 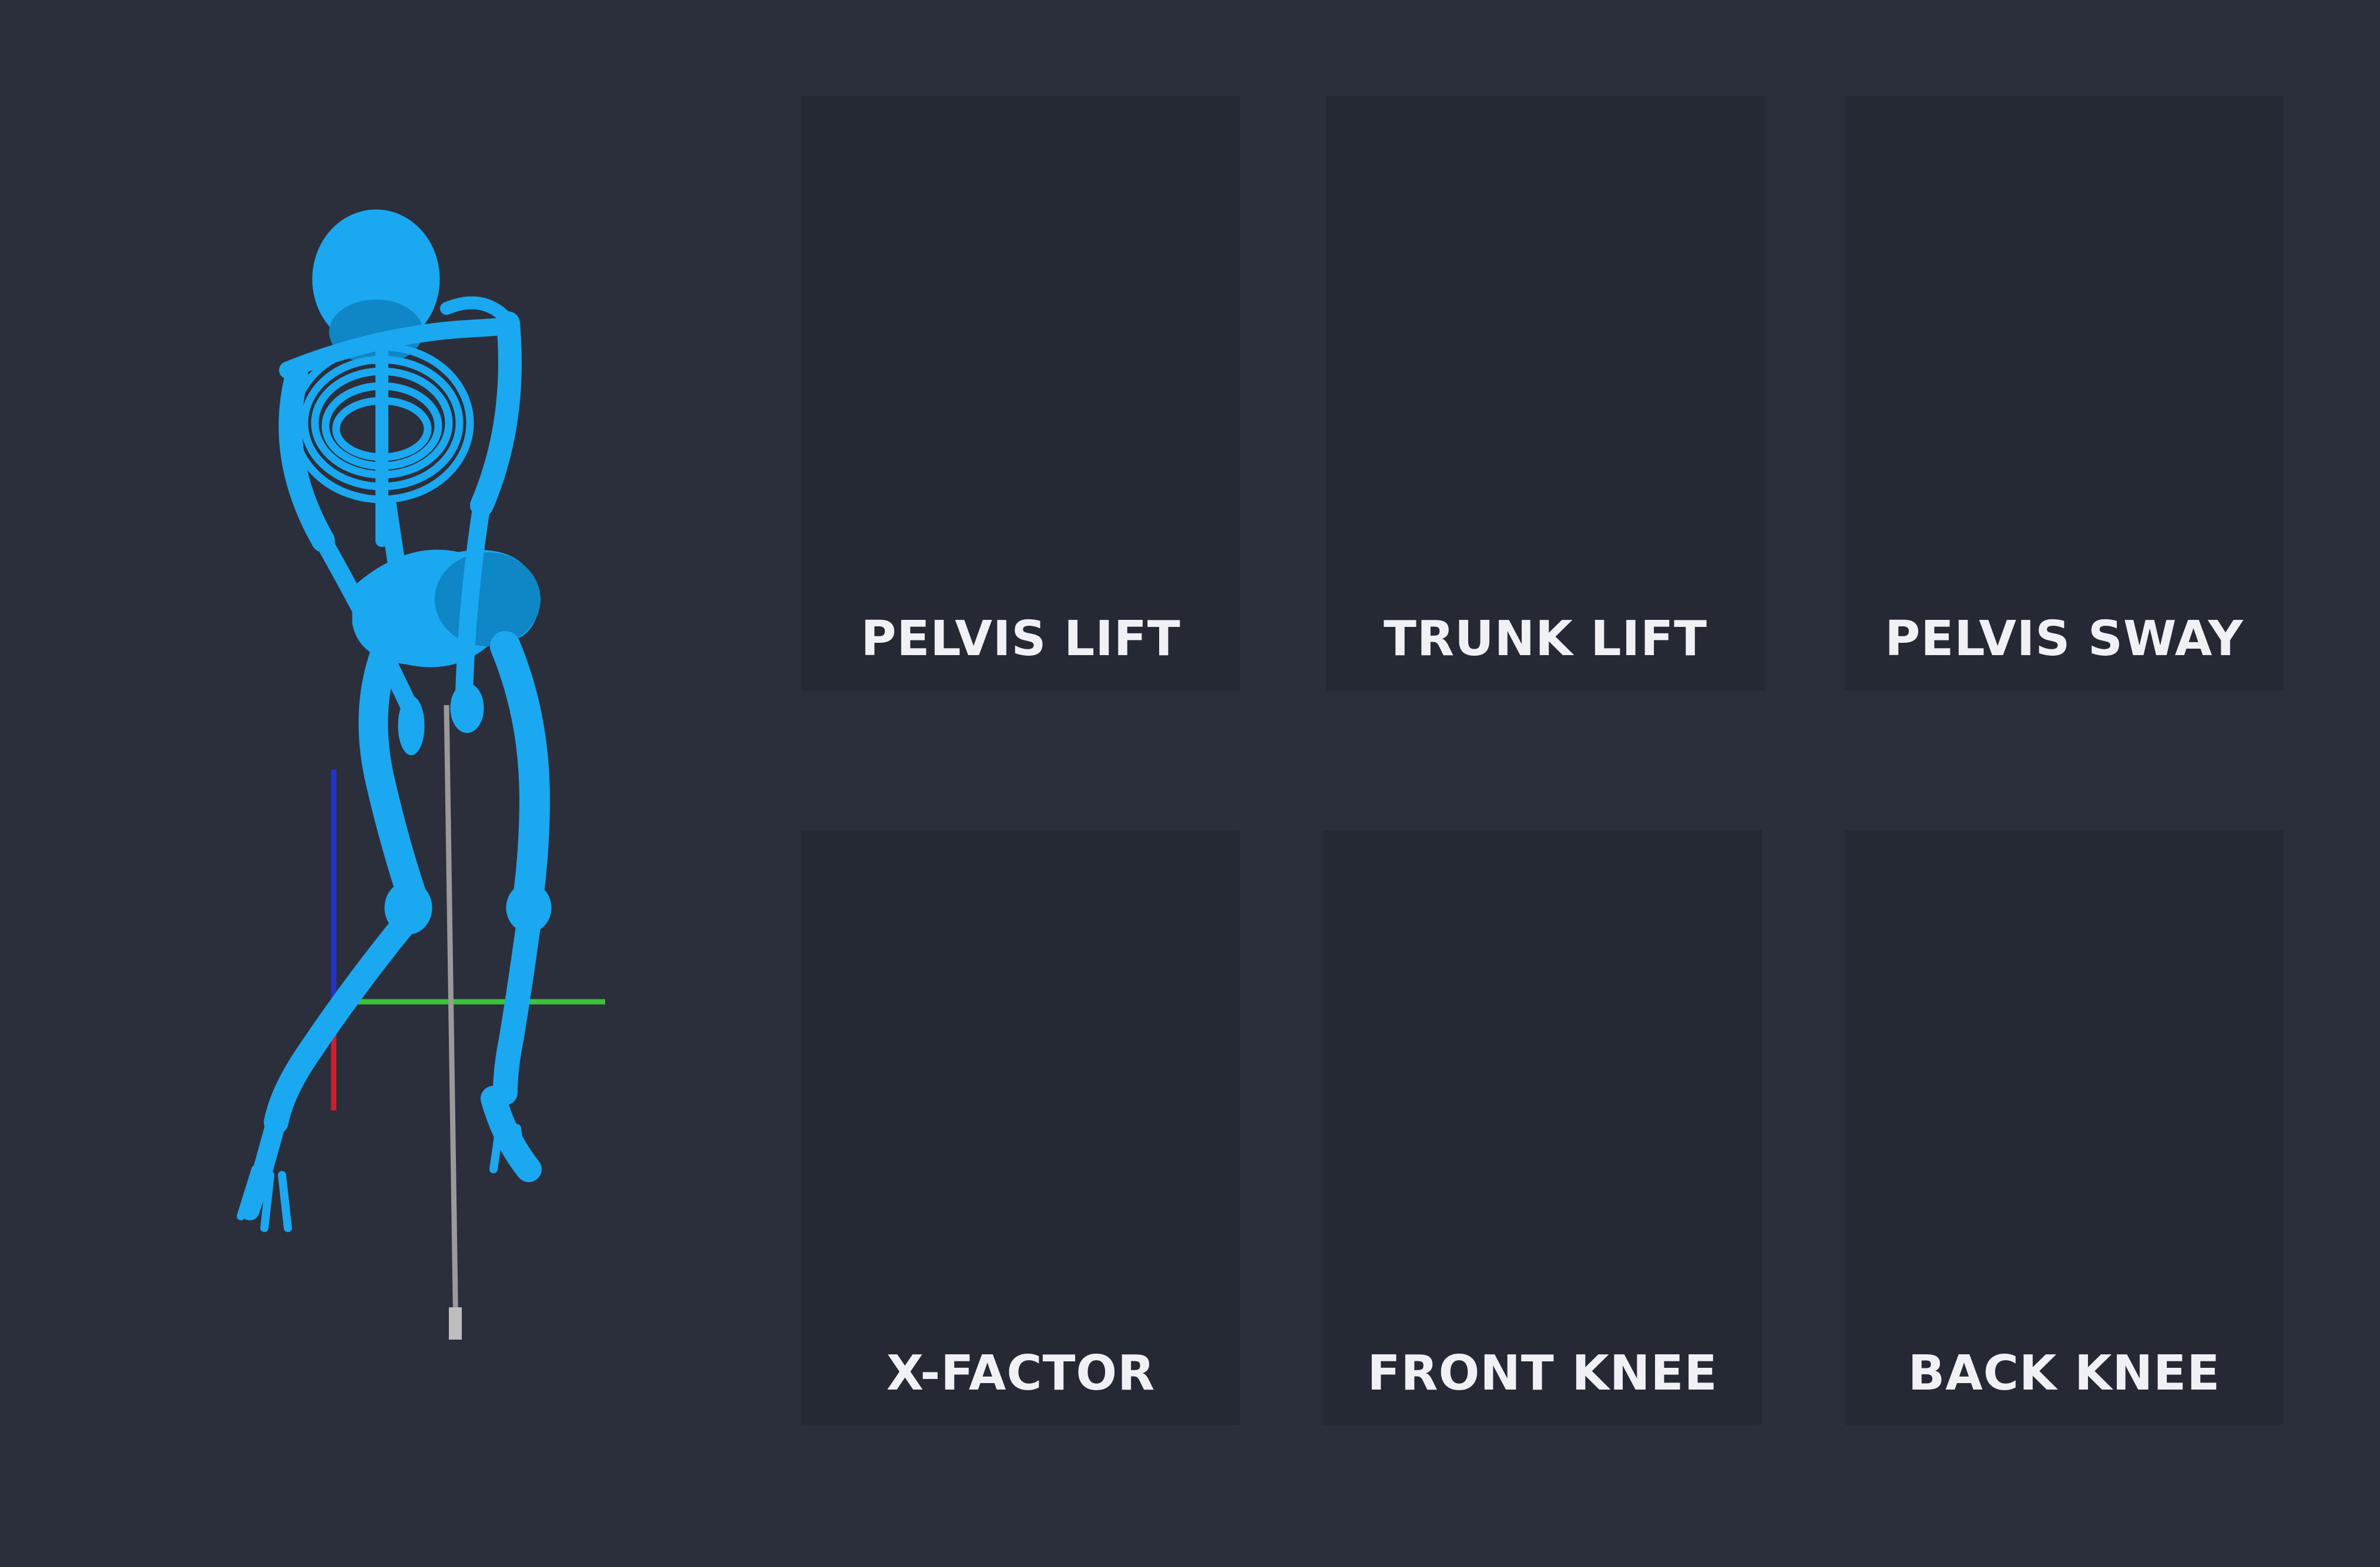 What do you see at coordinates (2064, 393) in the screenshot?
I see `metric-tile-pelvis-sway: PELVIS SWAY` at bounding box center [2064, 393].